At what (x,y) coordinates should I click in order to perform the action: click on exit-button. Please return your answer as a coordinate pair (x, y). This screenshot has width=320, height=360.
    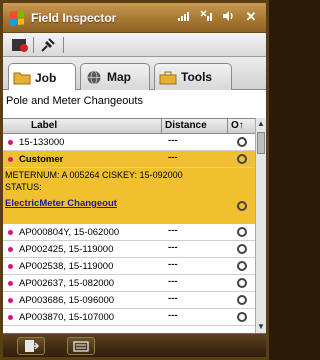
    Looking at the image, I should click on (31, 346).